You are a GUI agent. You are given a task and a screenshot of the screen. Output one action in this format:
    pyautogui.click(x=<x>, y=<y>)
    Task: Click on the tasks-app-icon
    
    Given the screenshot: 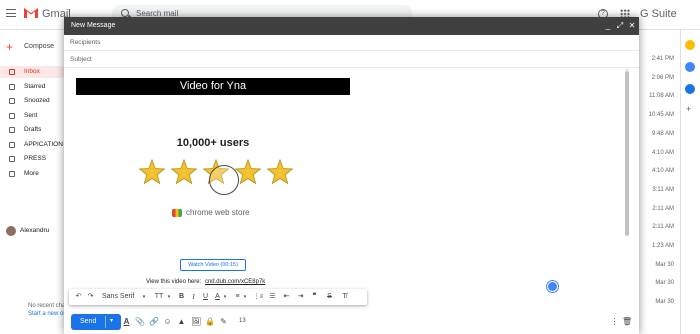 What is the action you would take?
    pyautogui.click(x=690, y=89)
    